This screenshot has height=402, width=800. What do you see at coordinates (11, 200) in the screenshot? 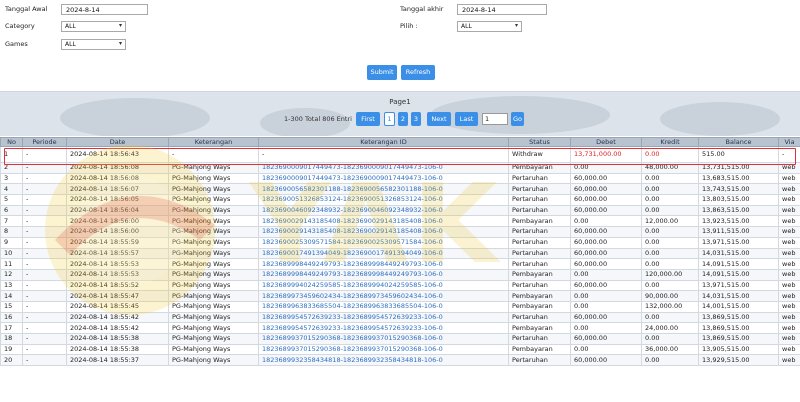
I see `table-cell: 5` at bounding box center [11, 200].